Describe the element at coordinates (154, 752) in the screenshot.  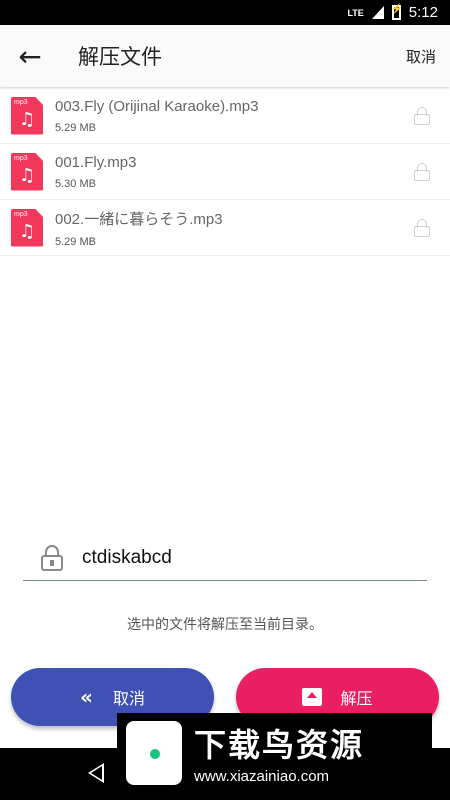
I see `bird-logo-icon` at that location.